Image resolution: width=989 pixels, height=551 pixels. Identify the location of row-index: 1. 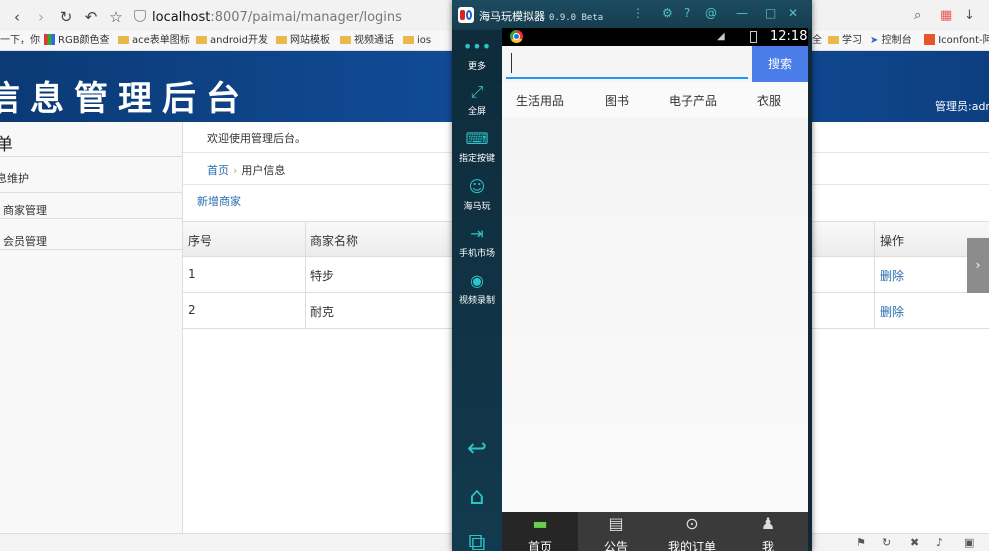
(192, 274).